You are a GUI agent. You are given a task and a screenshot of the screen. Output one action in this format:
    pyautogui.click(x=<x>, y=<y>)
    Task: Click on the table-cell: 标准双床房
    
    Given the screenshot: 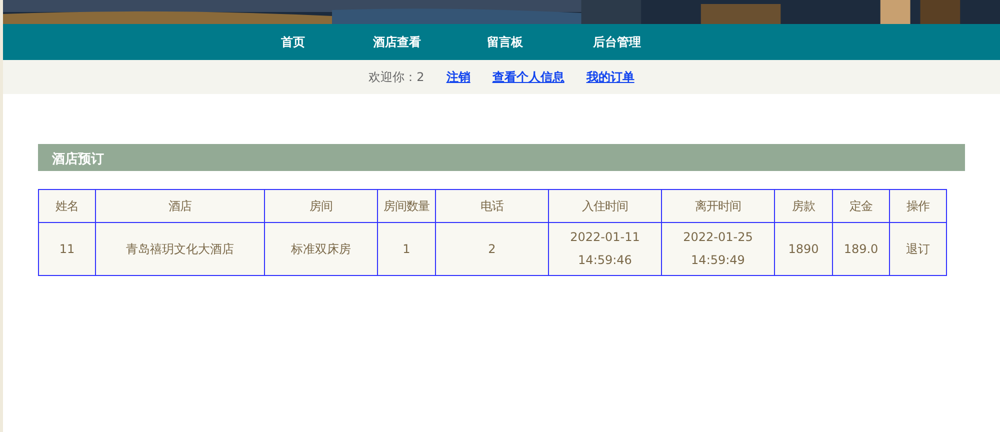 What is the action you would take?
    pyautogui.click(x=321, y=249)
    